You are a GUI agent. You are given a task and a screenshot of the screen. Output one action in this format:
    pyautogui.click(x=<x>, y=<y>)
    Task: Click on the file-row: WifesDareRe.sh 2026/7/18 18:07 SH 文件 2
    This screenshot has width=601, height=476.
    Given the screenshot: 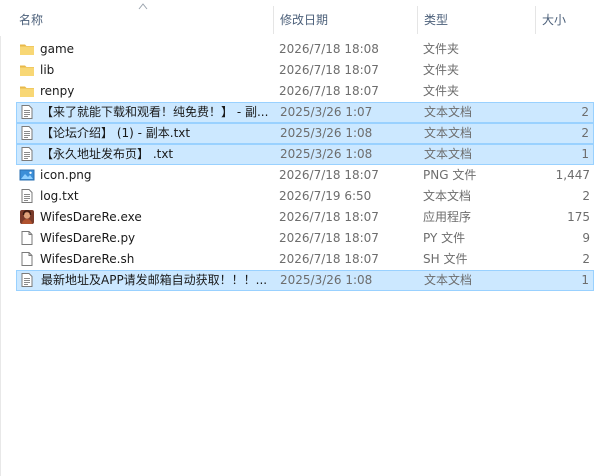 What is the action you would take?
    pyautogui.click(x=305, y=259)
    